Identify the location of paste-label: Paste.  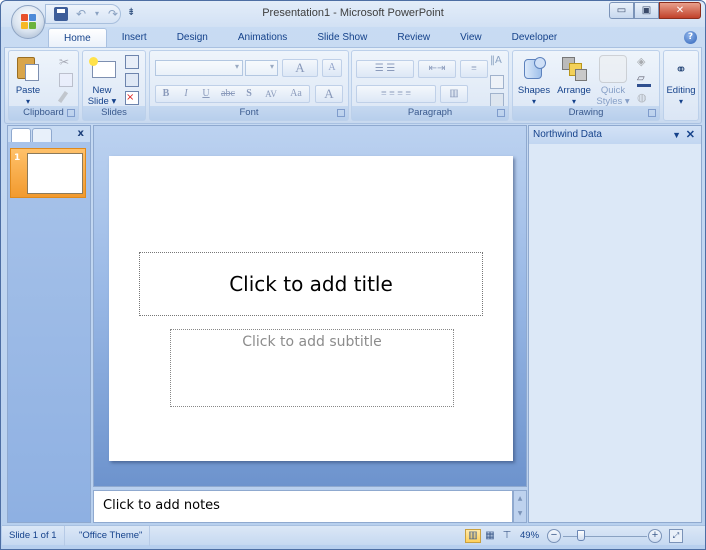
(28, 90).